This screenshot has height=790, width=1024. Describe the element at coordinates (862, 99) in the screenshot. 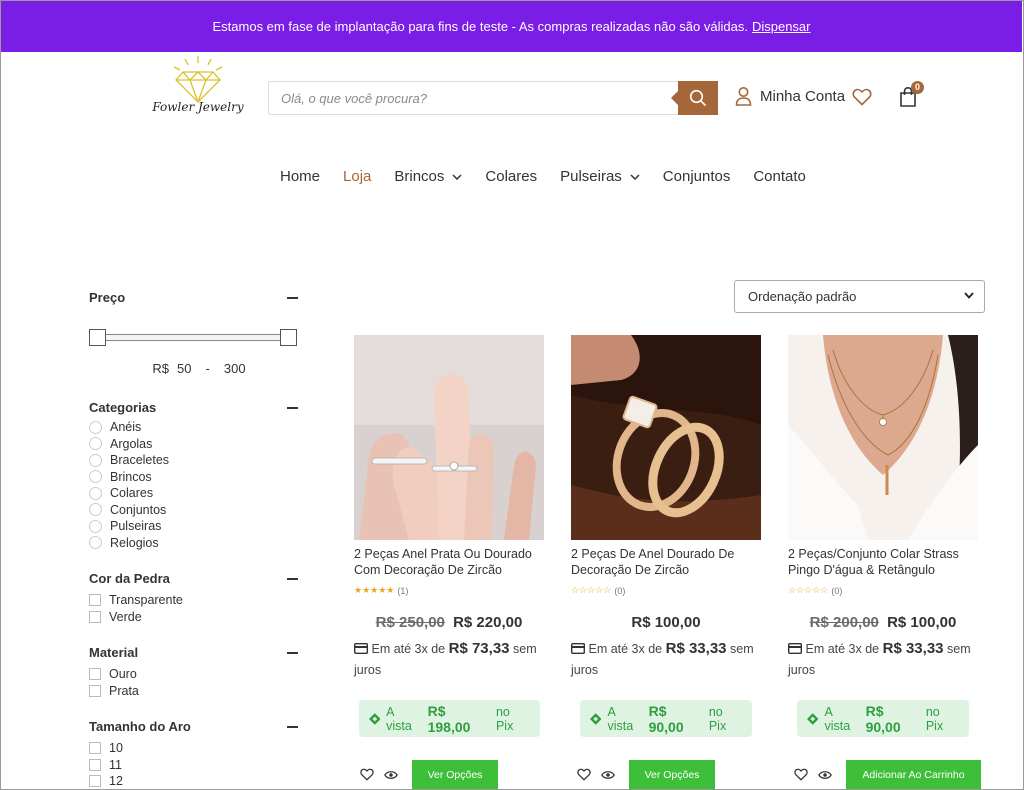

I see `wishlist-button` at that location.